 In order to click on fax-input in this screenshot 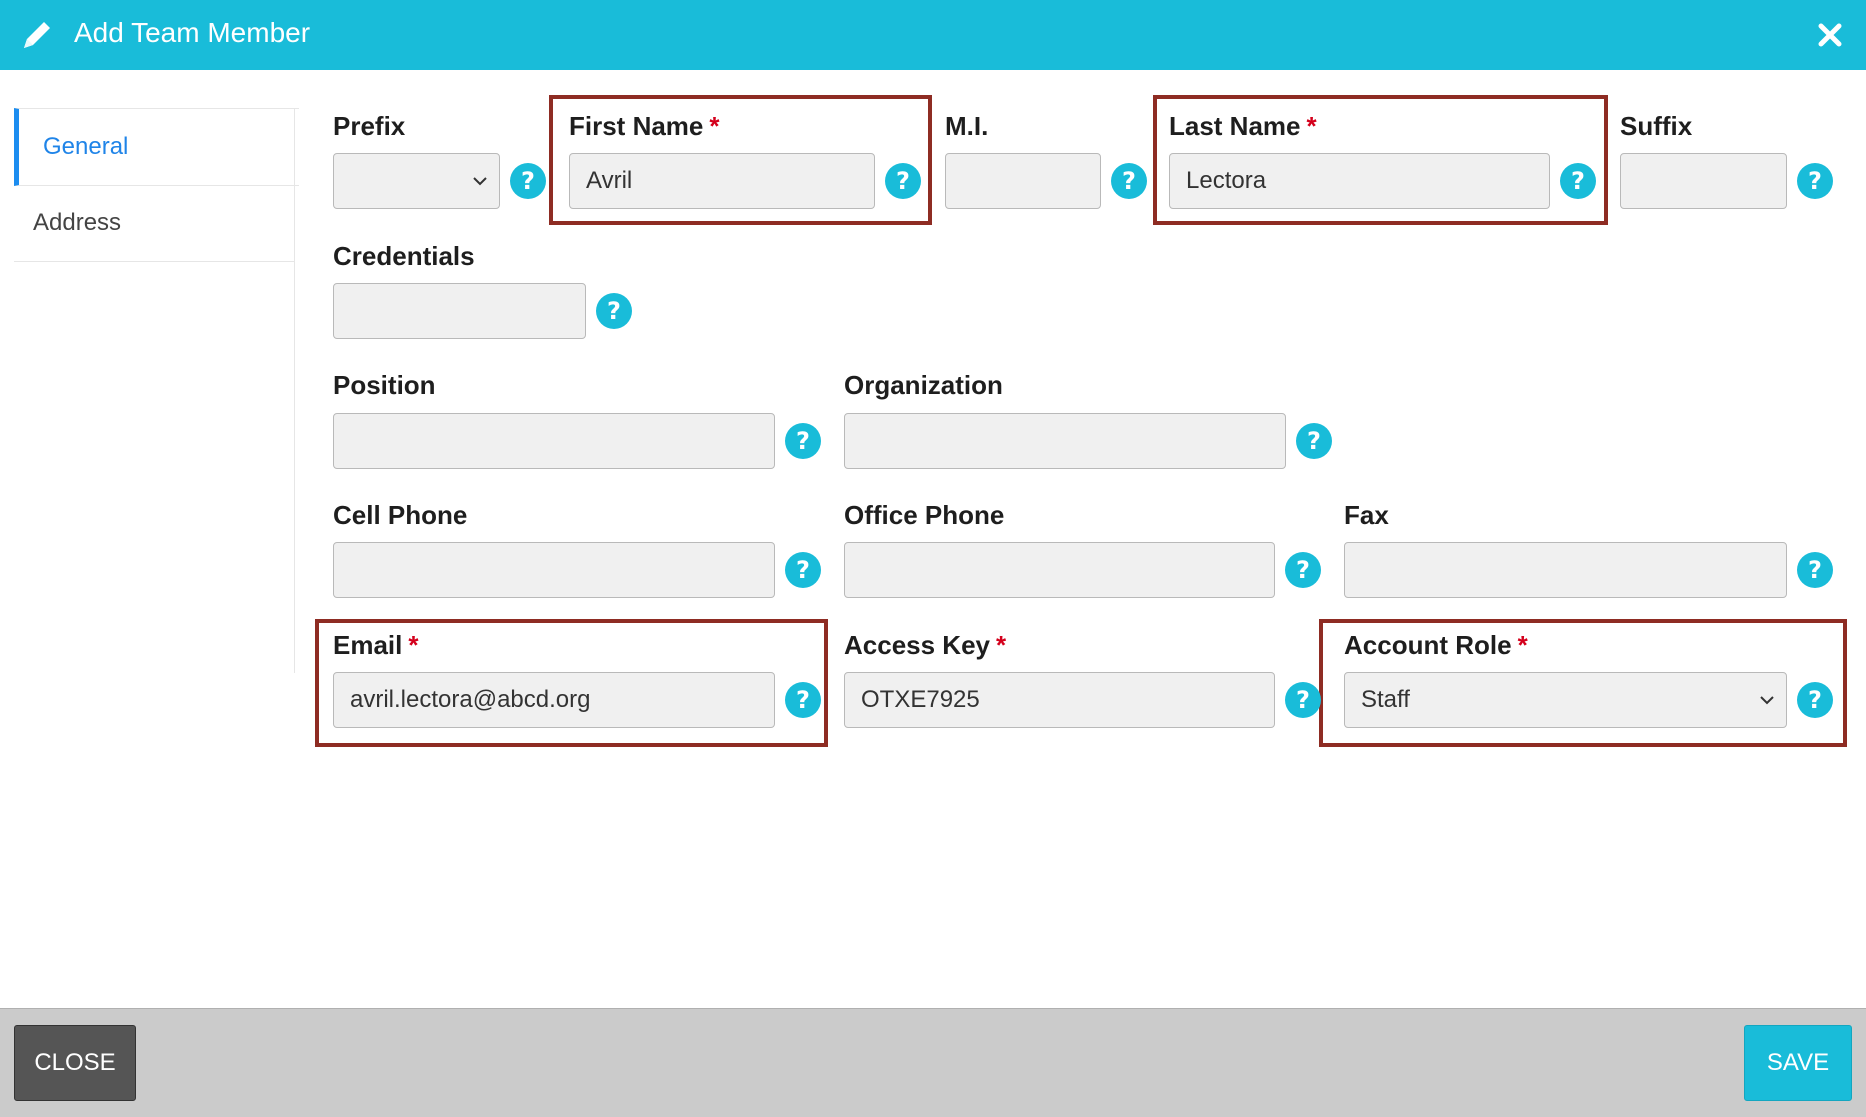, I will do `click(1565, 570)`.